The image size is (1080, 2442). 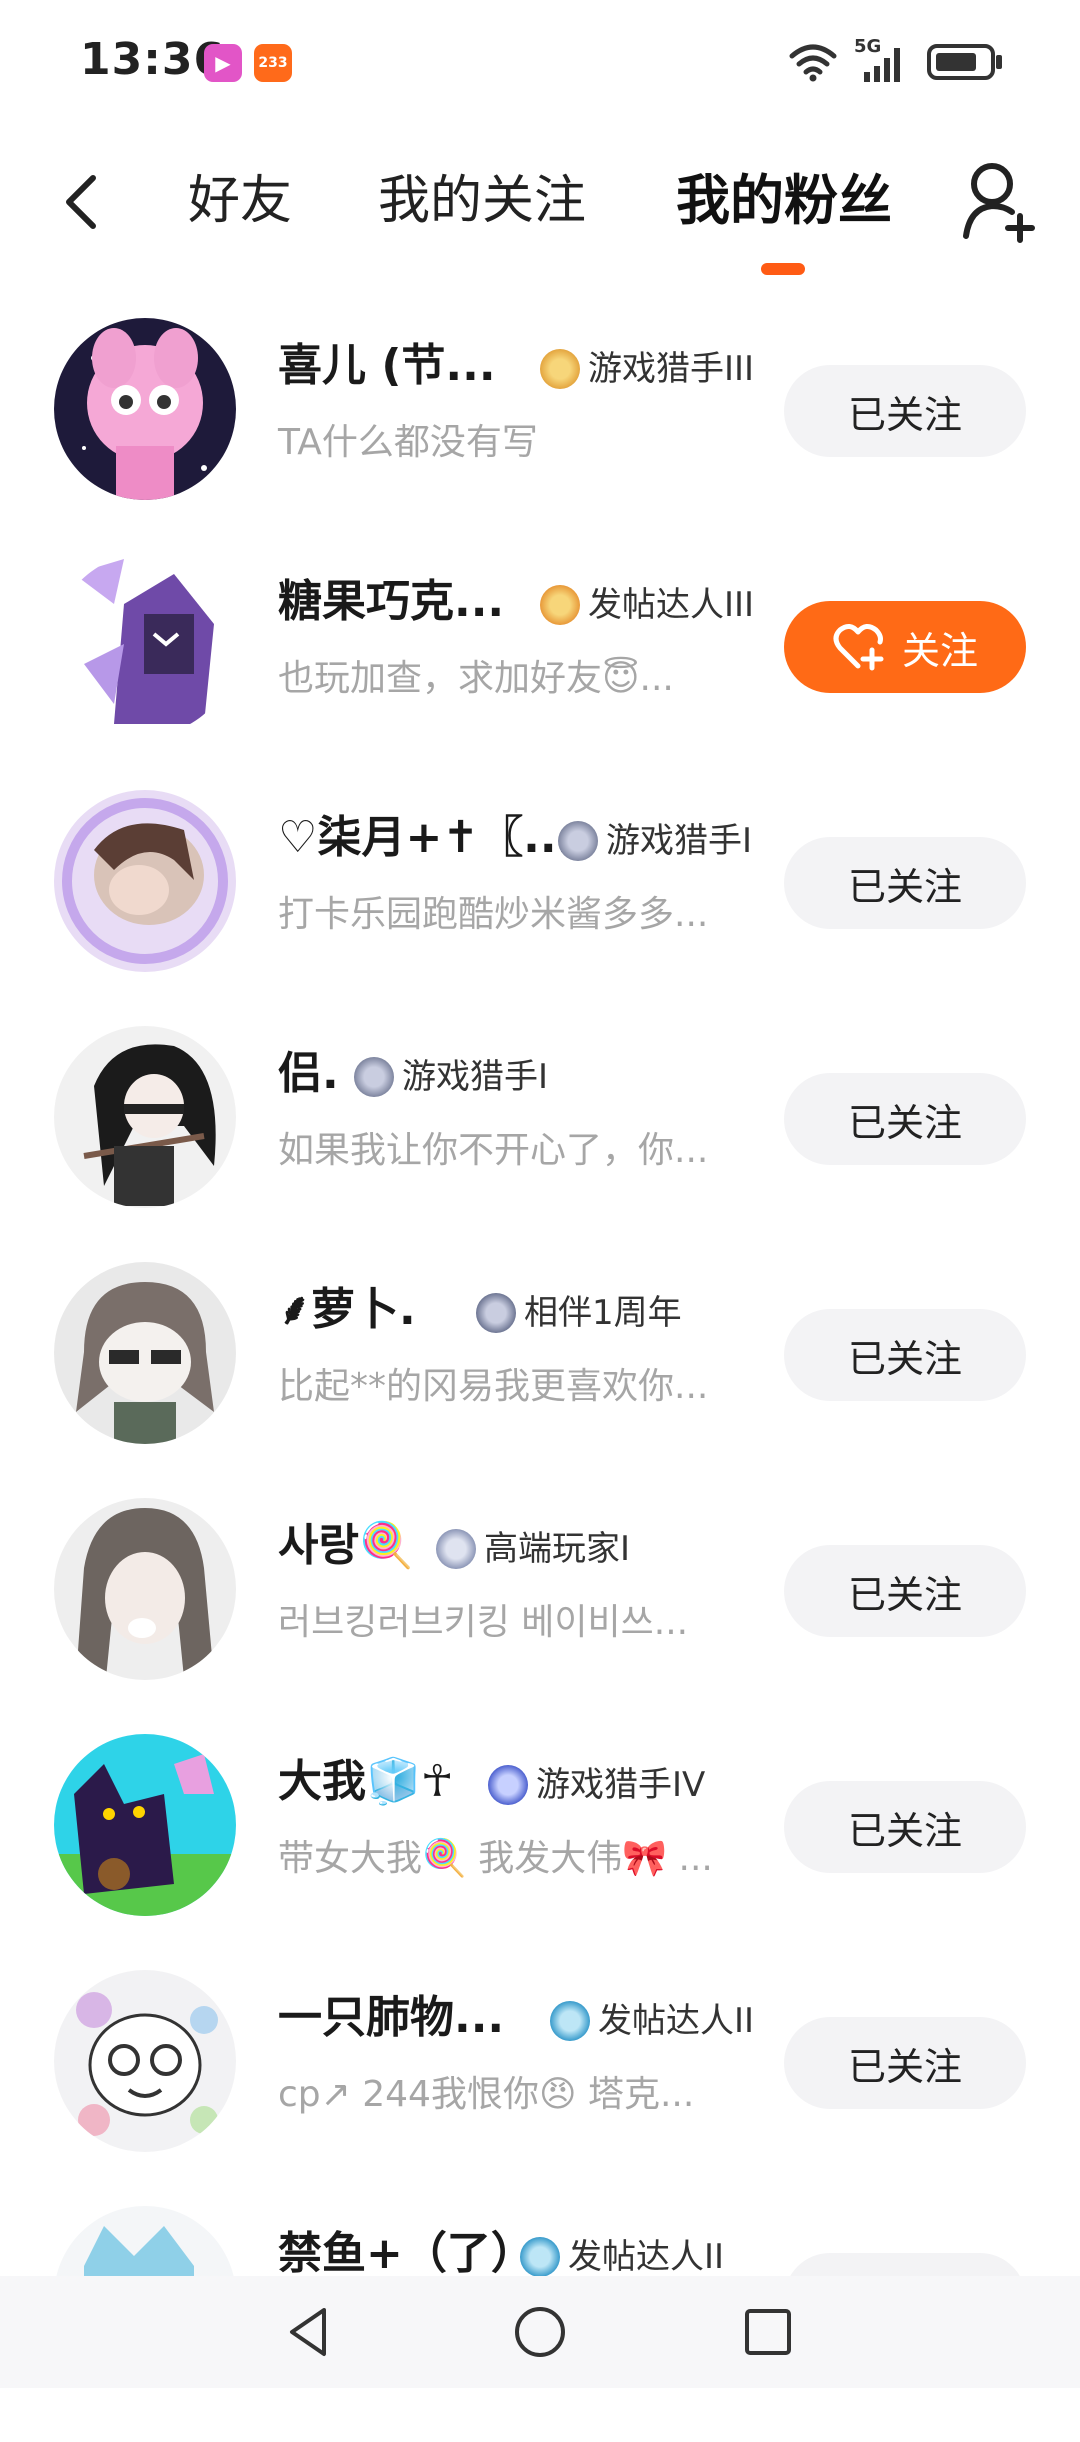 I want to click on medal-badge: 发帖达人III, so click(x=647, y=605).